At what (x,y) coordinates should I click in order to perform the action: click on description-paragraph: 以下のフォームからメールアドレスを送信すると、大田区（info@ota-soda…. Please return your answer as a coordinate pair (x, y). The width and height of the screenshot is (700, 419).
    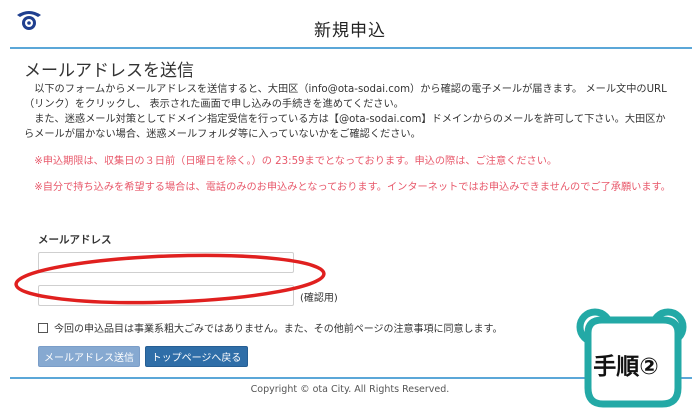
    Looking at the image, I should click on (345, 97).